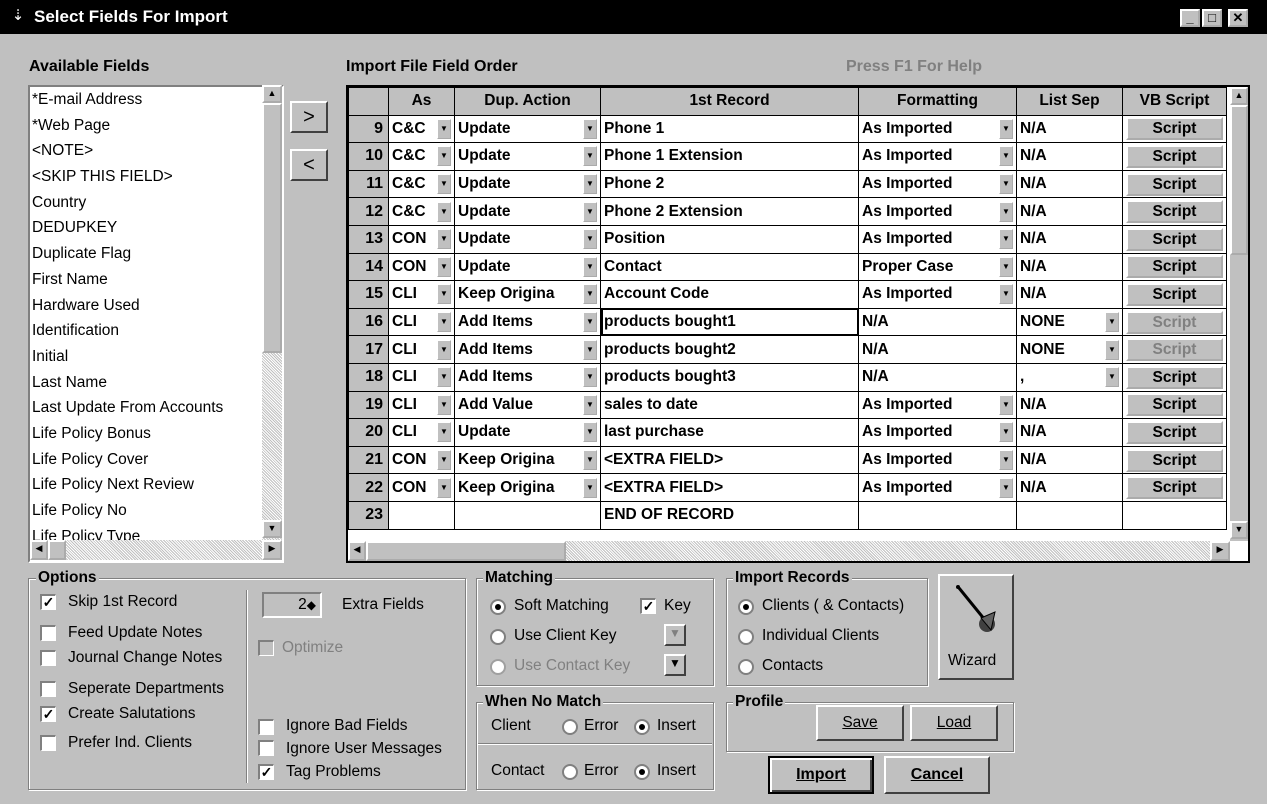  What do you see at coordinates (156, 485) in the screenshot?
I see `available-field-item: Life Policy Next Review` at bounding box center [156, 485].